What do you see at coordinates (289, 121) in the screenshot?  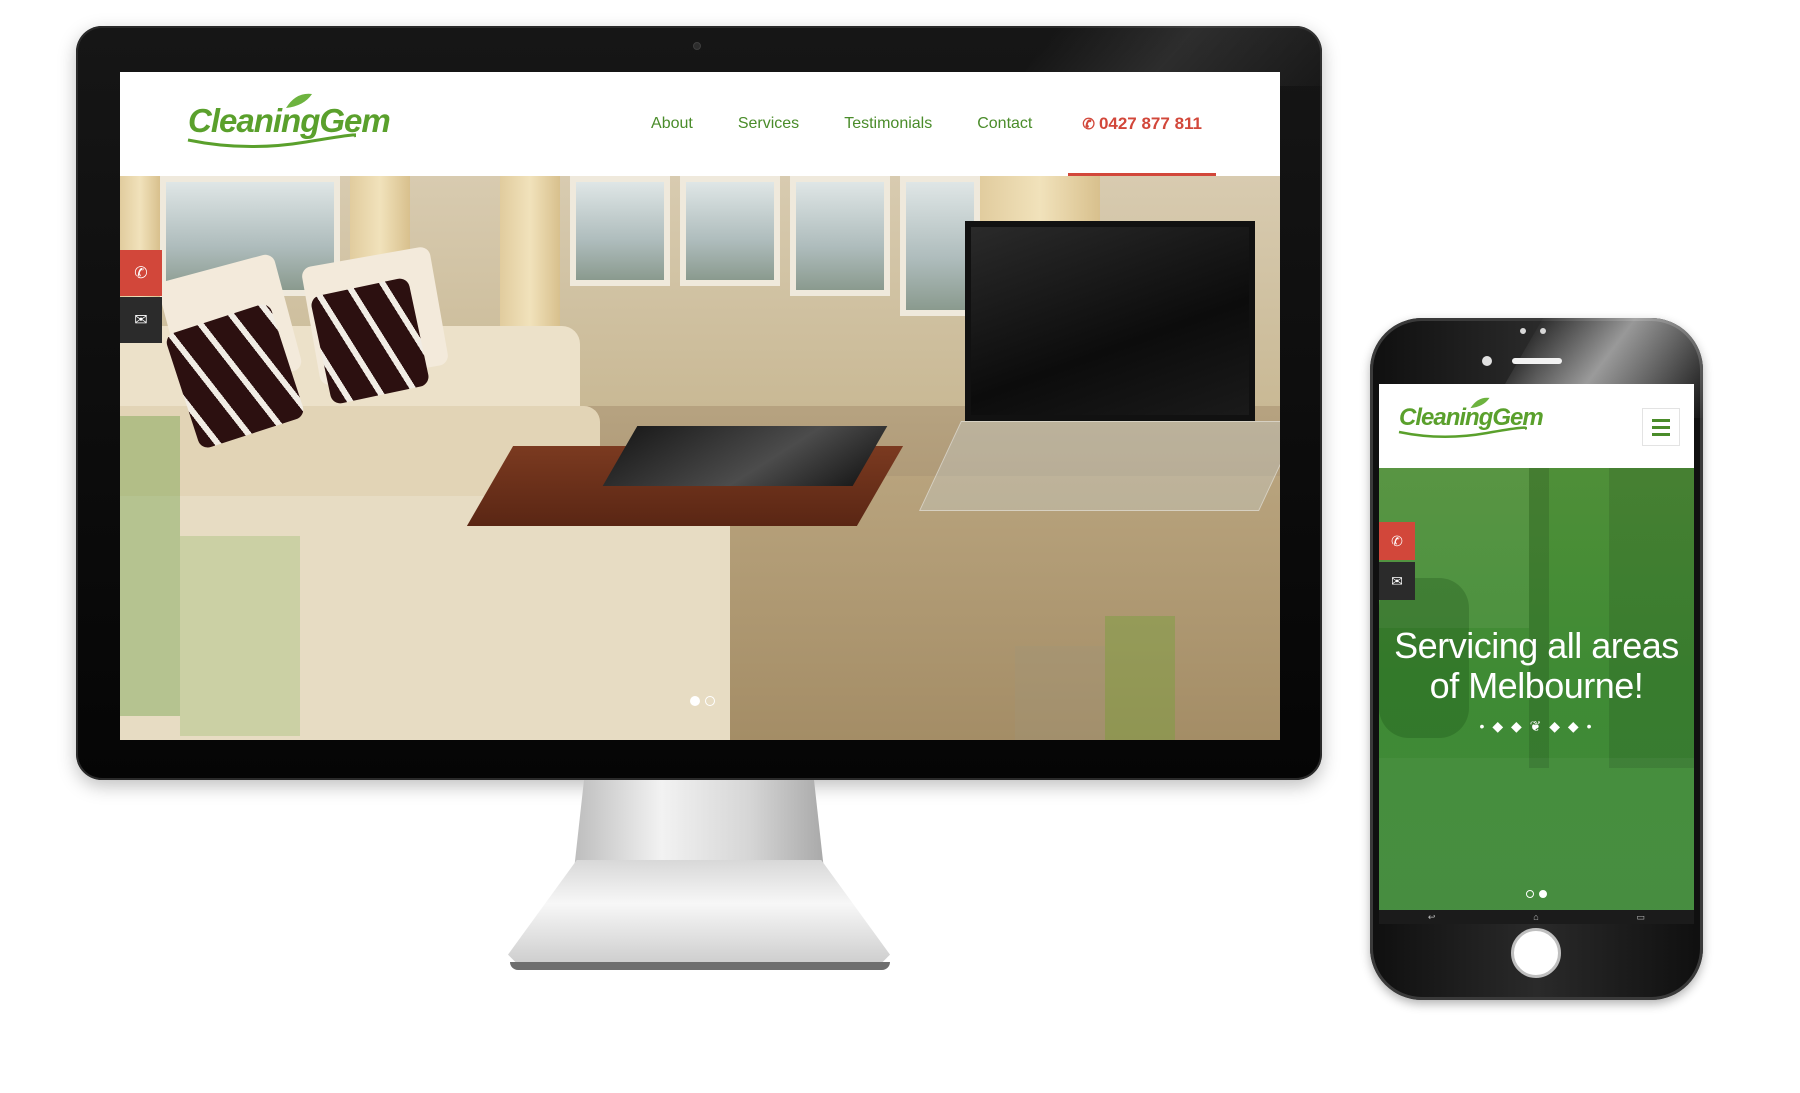 I see `site-logo: CleaningGem` at bounding box center [289, 121].